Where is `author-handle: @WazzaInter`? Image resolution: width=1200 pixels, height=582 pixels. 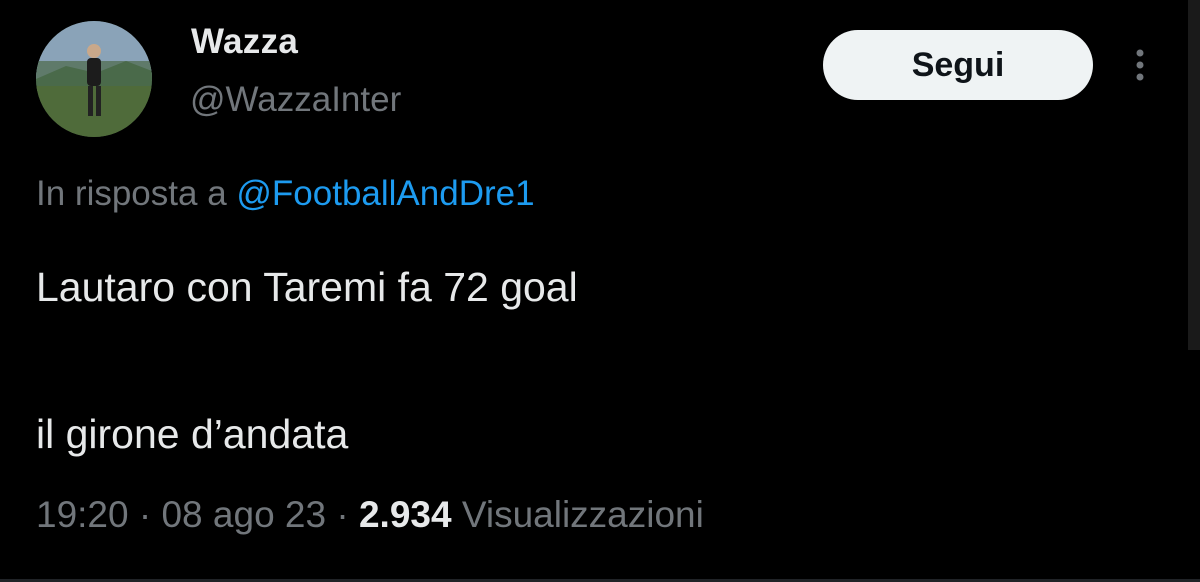
author-handle: @WazzaInter is located at coordinates (295, 100).